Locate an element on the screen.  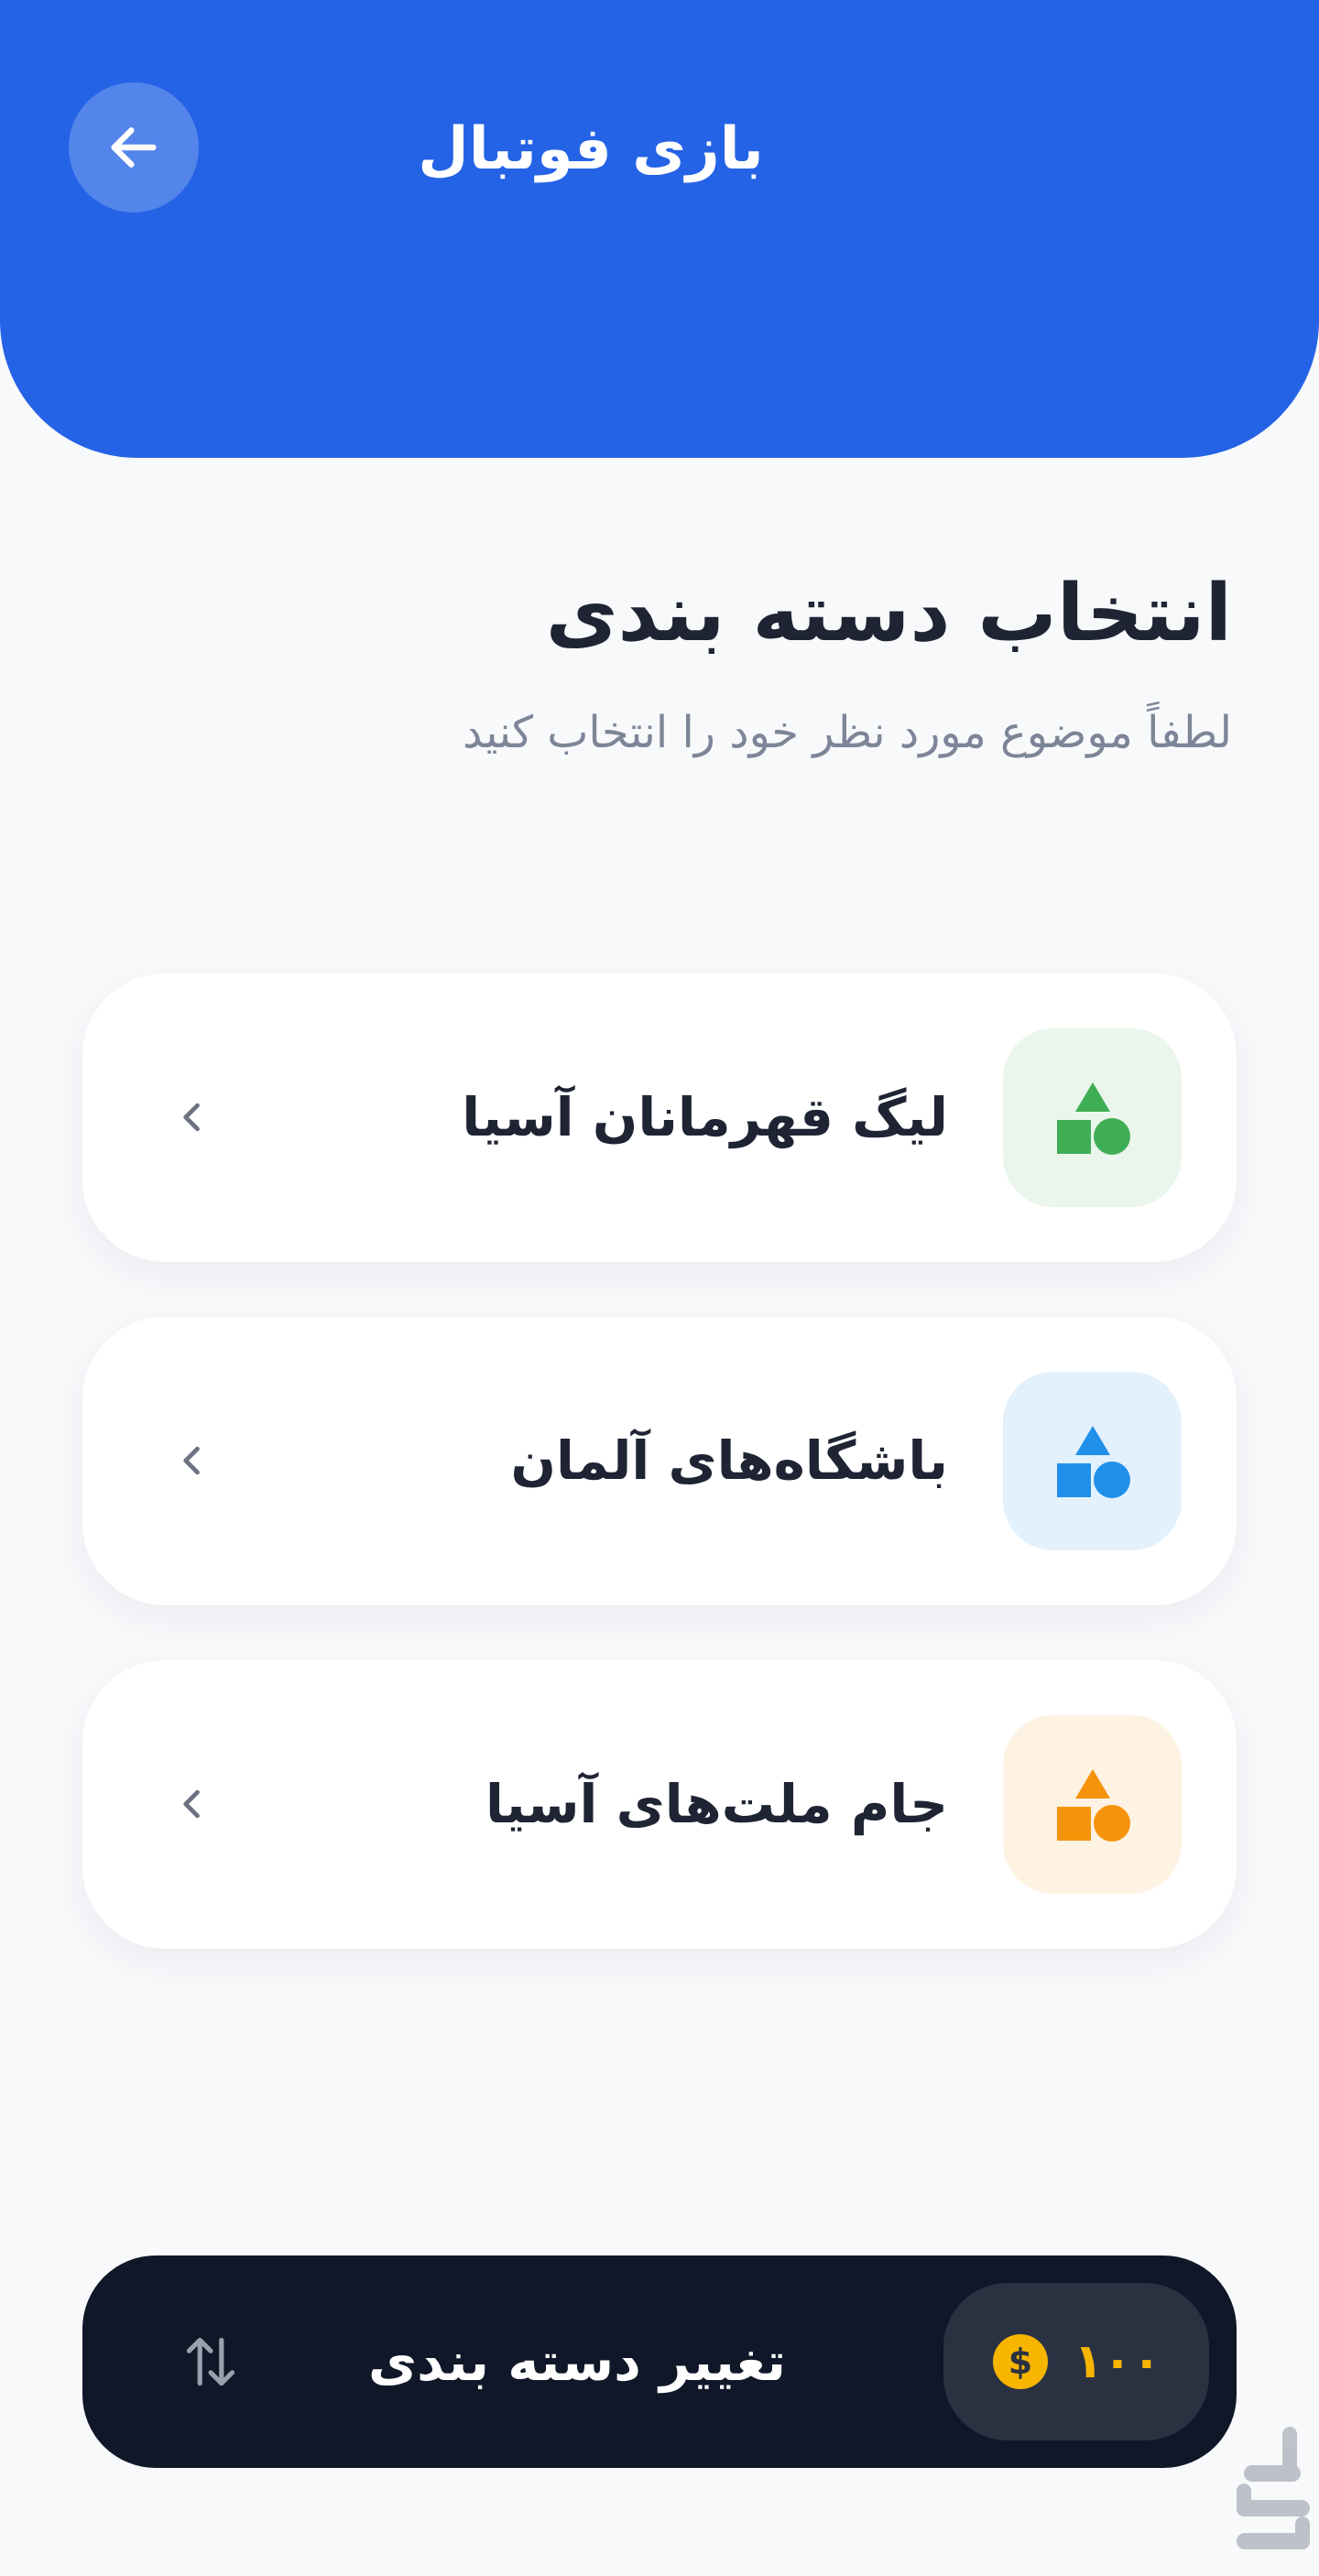
category-card-german-clubs: باشگاه‌های آلمان is located at coordinates (659, 1461).